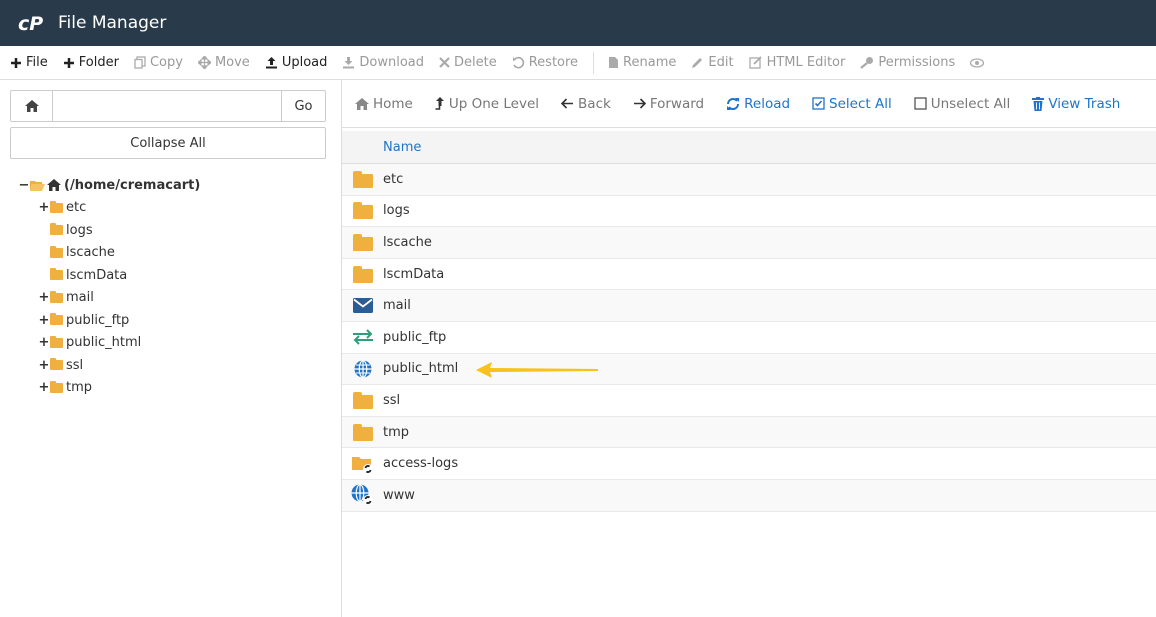  I want to click on file-name: lscache, so click(407, 242).